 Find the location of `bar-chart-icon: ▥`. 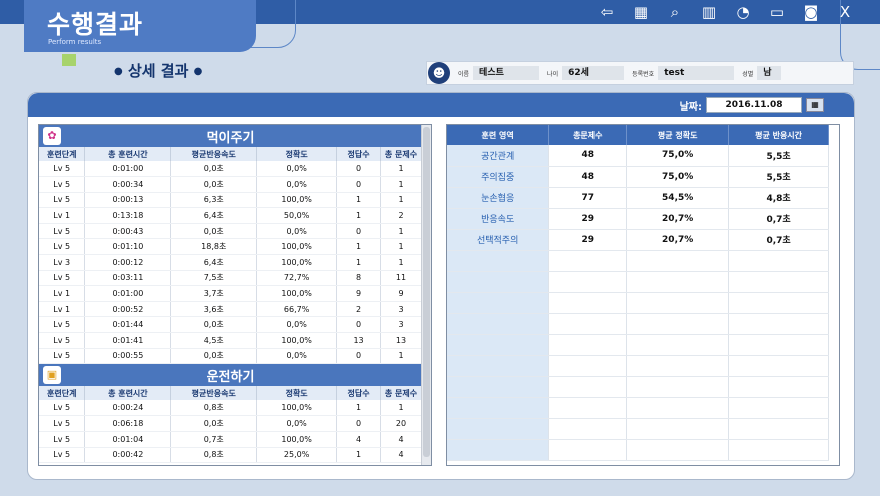

bar-chart-icon: ▥ is located at coordinates (709, 12).